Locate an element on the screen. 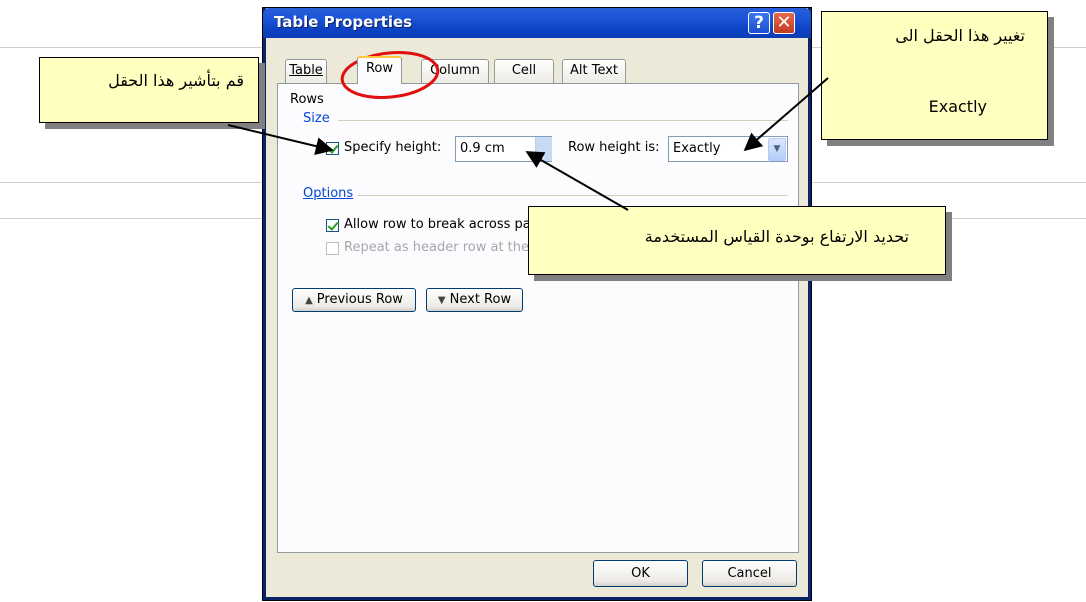 The height and width of the screenshot is (602, 1086). row-height-is-label: Row height is: is located at coordinates (614, 147).